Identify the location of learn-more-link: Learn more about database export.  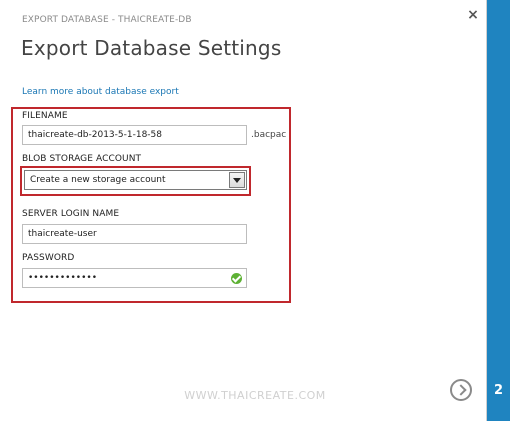
(100, 92).